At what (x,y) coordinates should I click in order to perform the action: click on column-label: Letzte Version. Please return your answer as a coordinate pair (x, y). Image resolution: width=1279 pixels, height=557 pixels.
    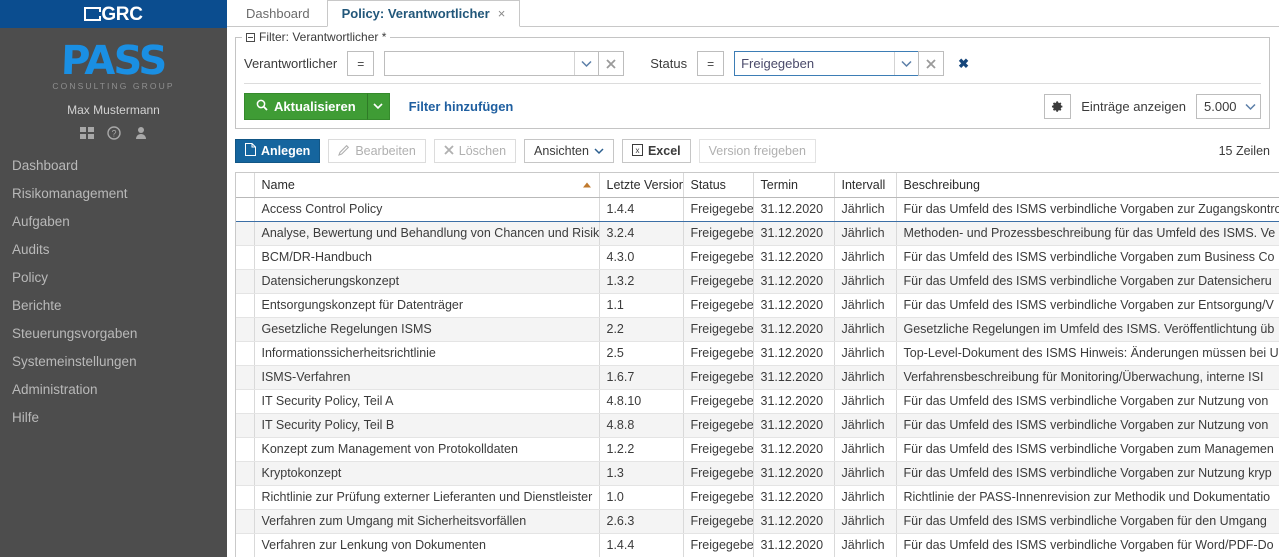
    Looking at the image, I should click on (644, 184).